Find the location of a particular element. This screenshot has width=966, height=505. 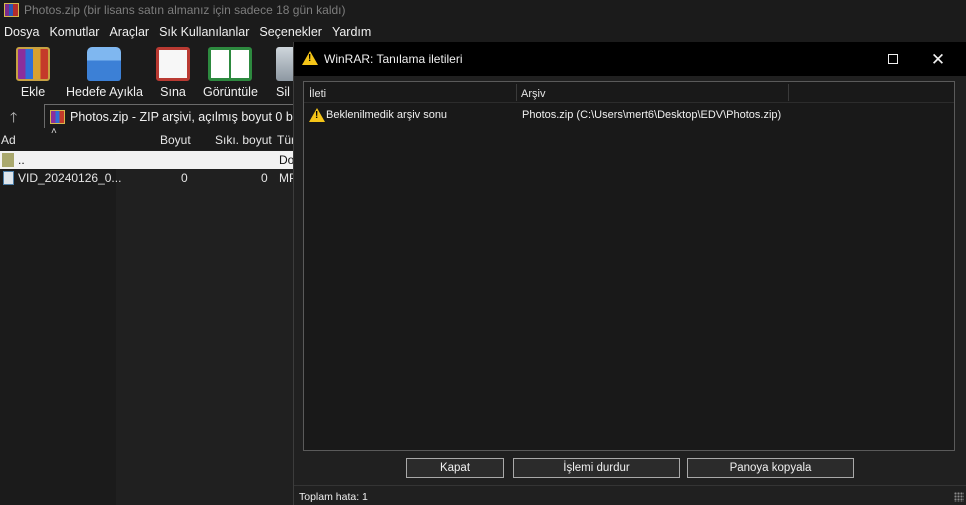

delete-button: Sil is located at coordinates (285, 71).